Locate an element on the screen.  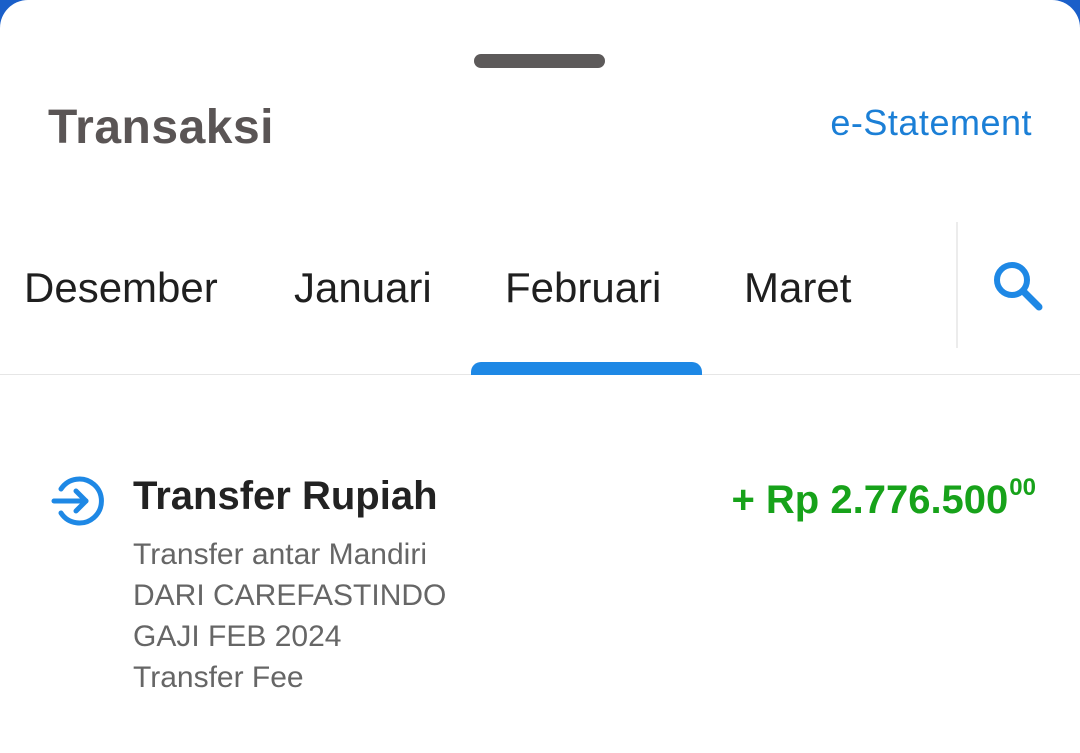
search-button is located at coordinates (1018, 286).